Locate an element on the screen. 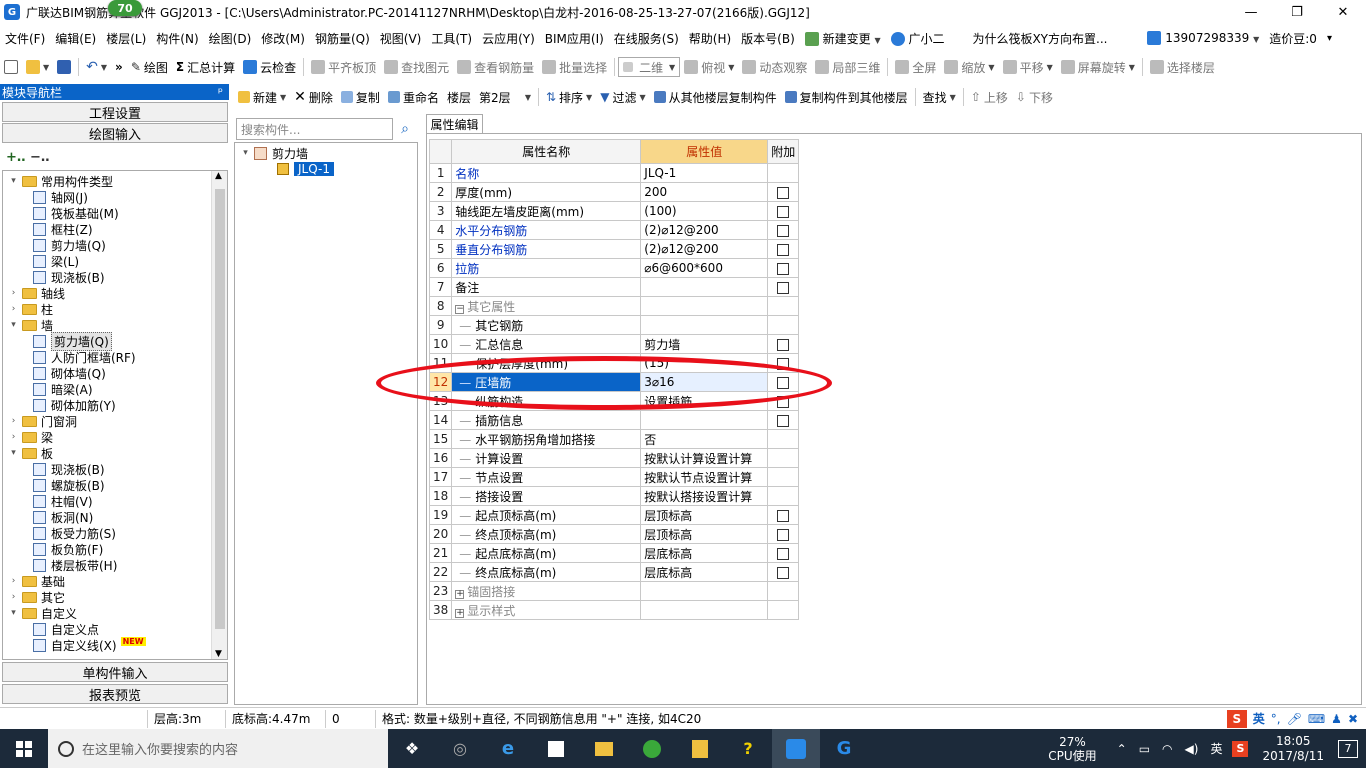 The height and width of the screenshot is (768, 1366). rename-button: 重命名 is located at coordinates (413, 97).